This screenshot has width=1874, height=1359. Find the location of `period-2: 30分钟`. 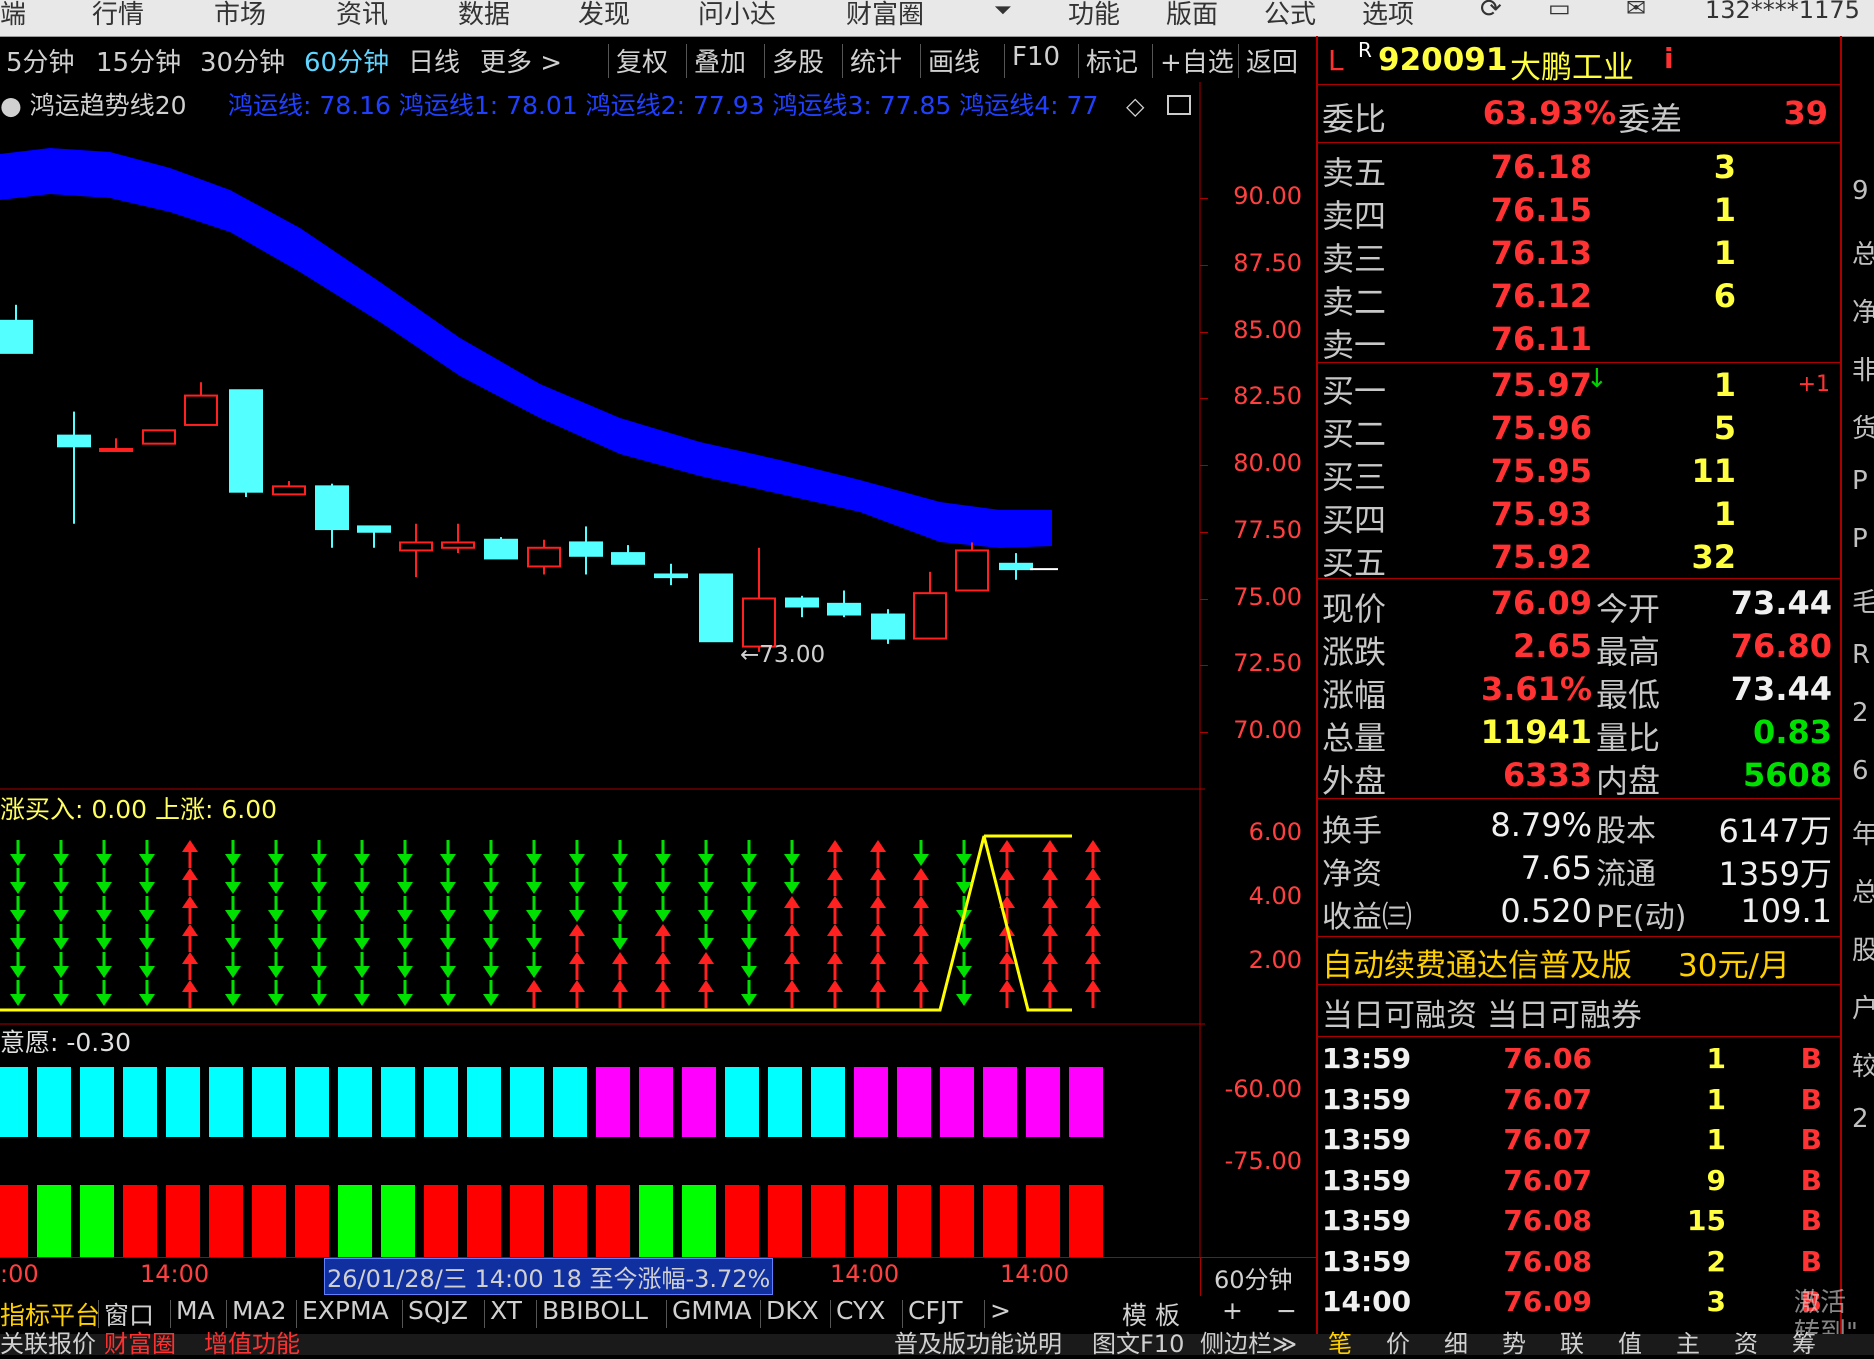

period-2: 30分钟 is located at coordinates (242, 60).